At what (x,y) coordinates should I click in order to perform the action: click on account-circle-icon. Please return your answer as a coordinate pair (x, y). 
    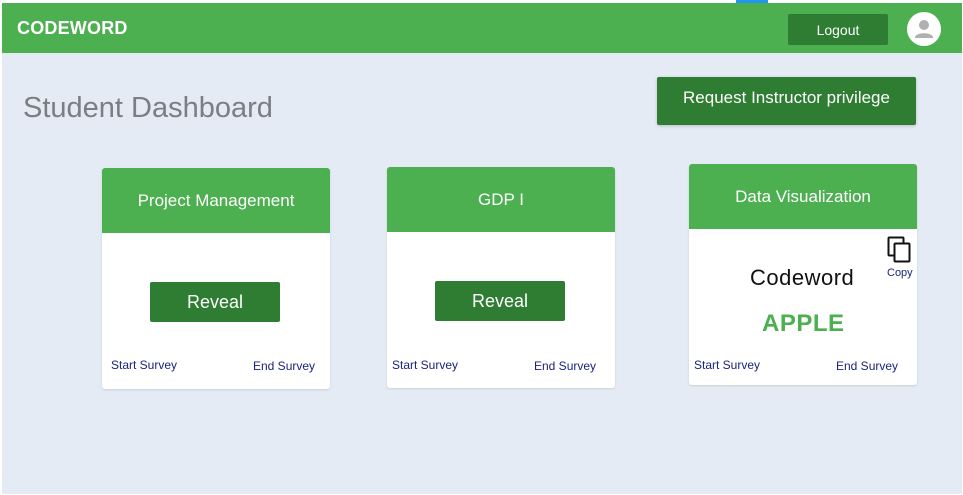
    Looking at the image, I should click on (924, 29).